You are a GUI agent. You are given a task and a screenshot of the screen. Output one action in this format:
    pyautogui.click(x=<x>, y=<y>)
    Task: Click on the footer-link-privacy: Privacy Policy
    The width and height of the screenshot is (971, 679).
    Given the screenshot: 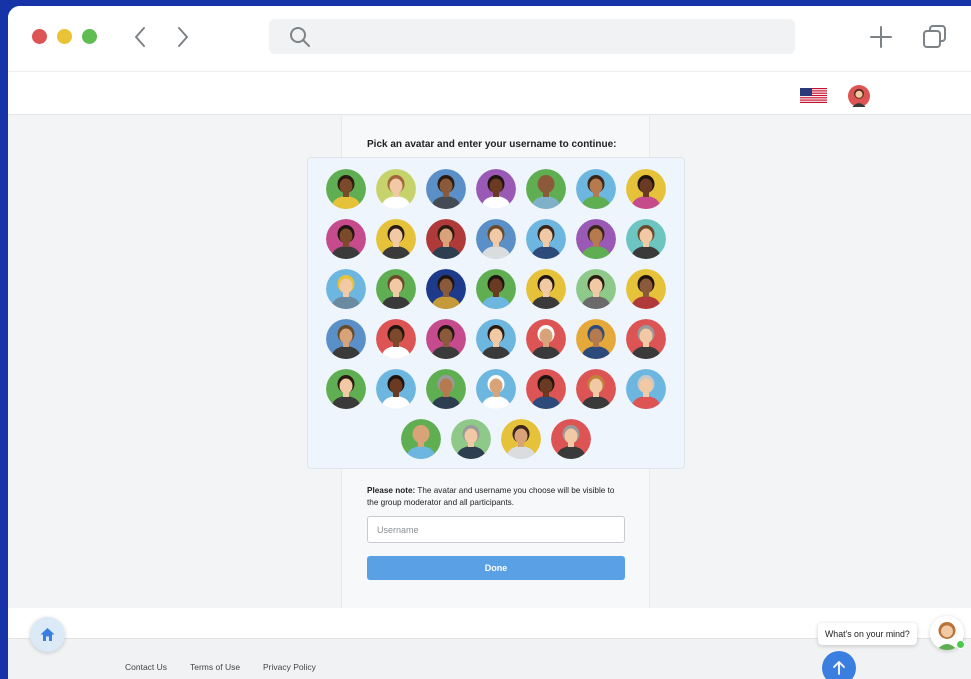 What is the action you would take?
    pyautogui.click(x=289, y=667)
    